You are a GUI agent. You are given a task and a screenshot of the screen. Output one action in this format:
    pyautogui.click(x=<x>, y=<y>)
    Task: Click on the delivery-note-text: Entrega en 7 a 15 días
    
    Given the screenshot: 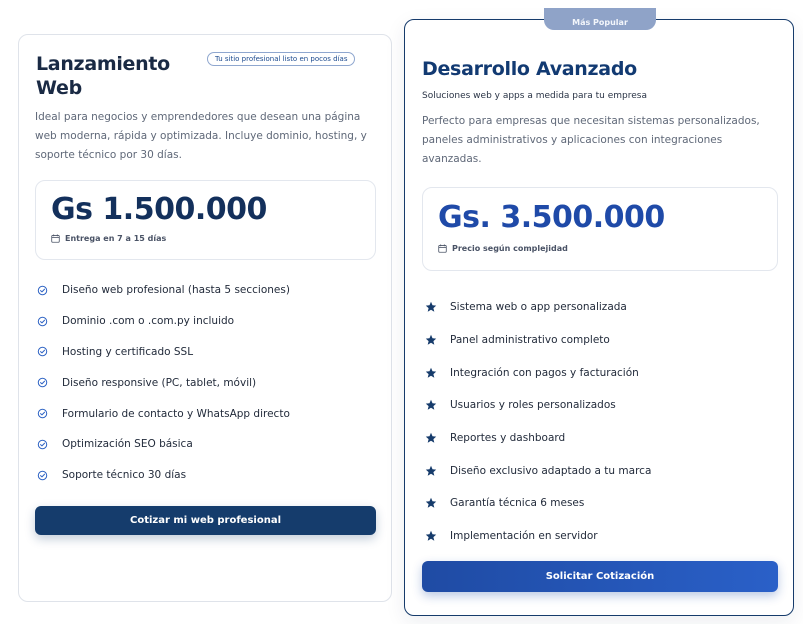 What is the action you would take?
    pyautogui.click(x=116, y=238)
    